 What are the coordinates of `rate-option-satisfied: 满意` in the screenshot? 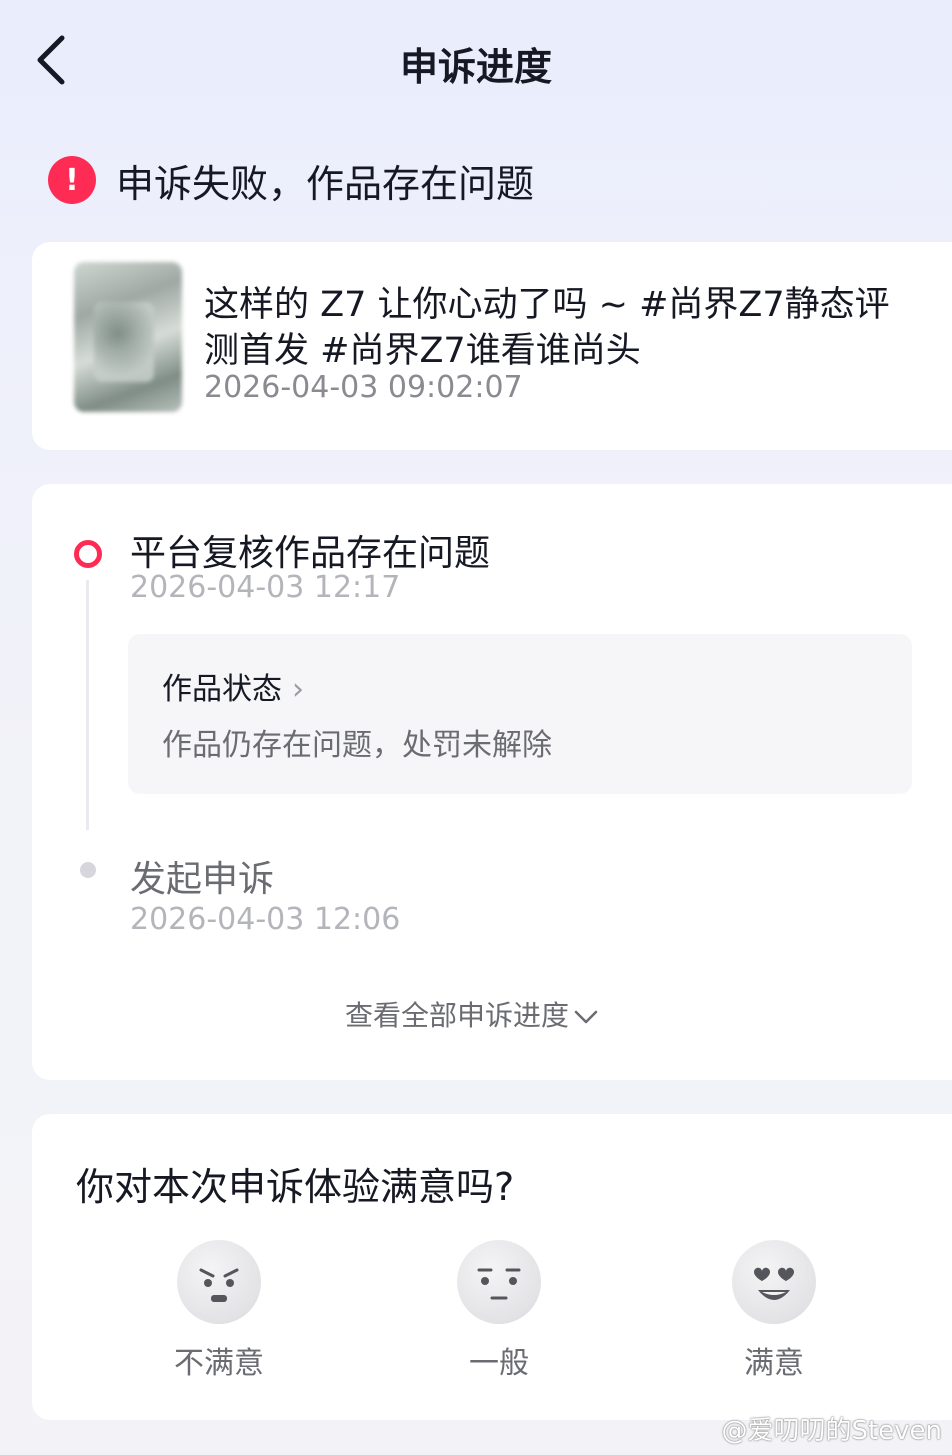 It's located at (774, 1311).